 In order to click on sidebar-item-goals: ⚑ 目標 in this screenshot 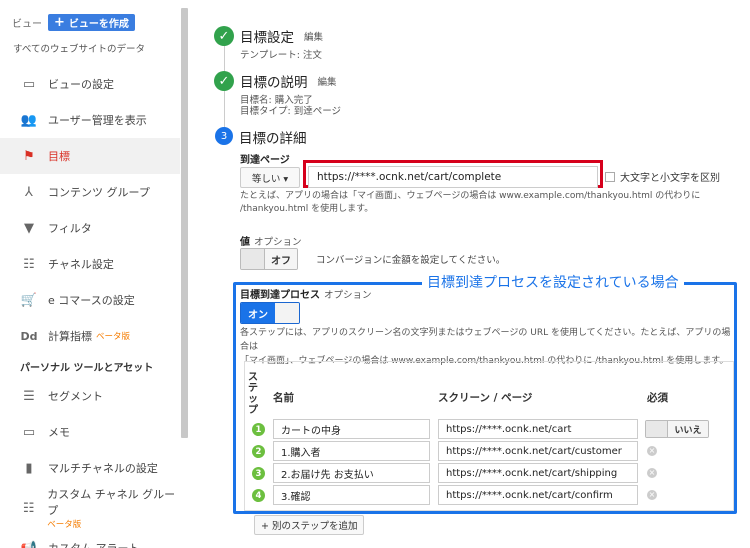, I will do `click(90, 156)`.